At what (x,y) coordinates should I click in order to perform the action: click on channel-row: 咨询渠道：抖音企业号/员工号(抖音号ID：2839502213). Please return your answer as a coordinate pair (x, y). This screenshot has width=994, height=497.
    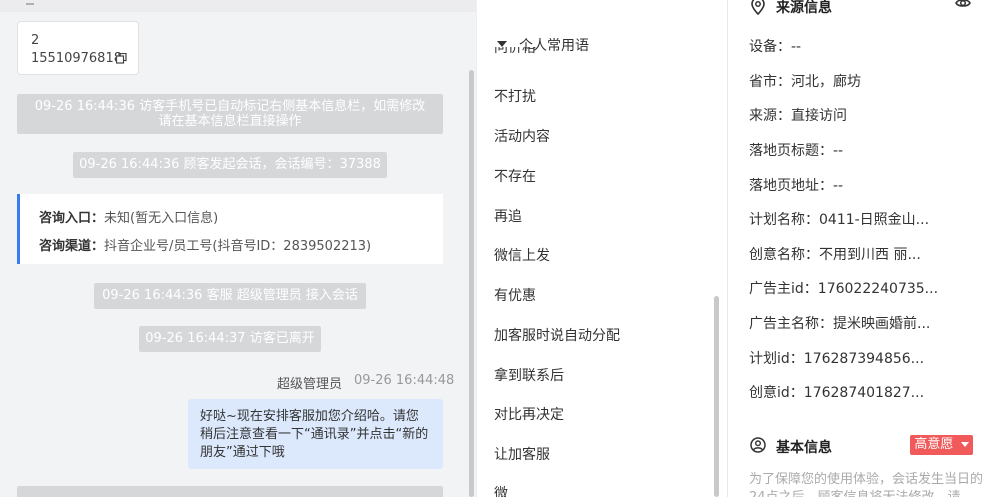
    Looking at the image, I should click on (205, 244).